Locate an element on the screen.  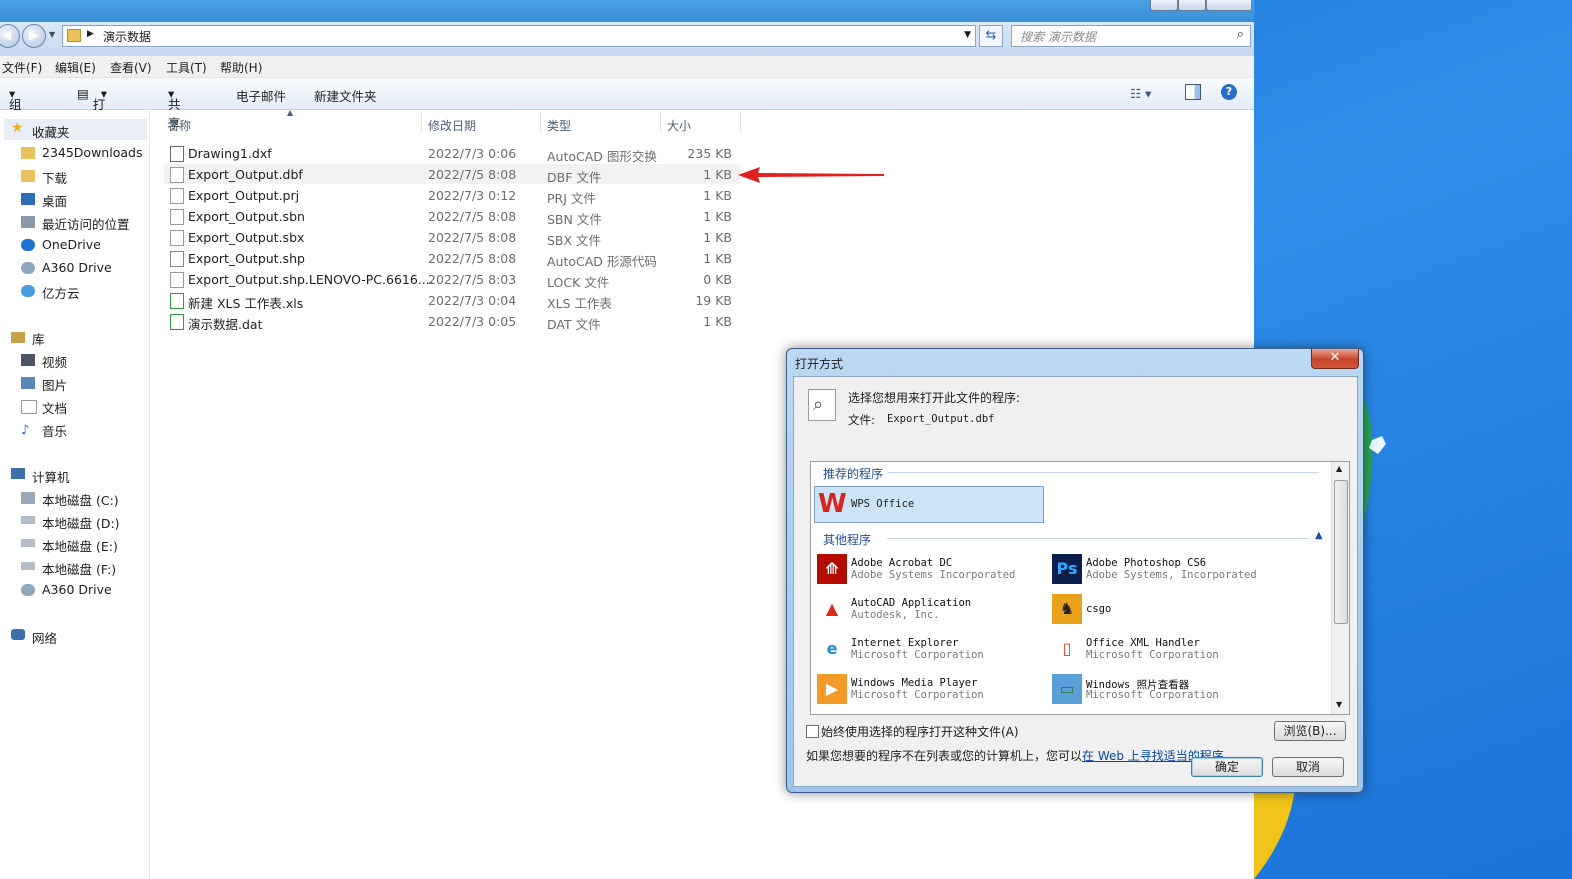
preview-pane-icon is located at coordinates (1193, 92).